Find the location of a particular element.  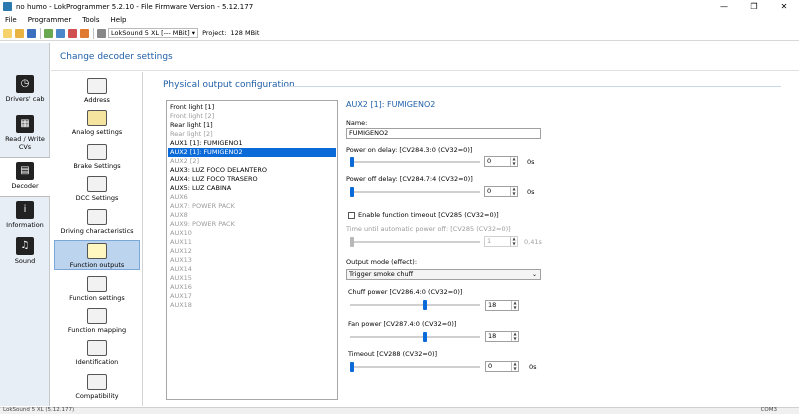

section-divider is located at coordinates (532, 86).